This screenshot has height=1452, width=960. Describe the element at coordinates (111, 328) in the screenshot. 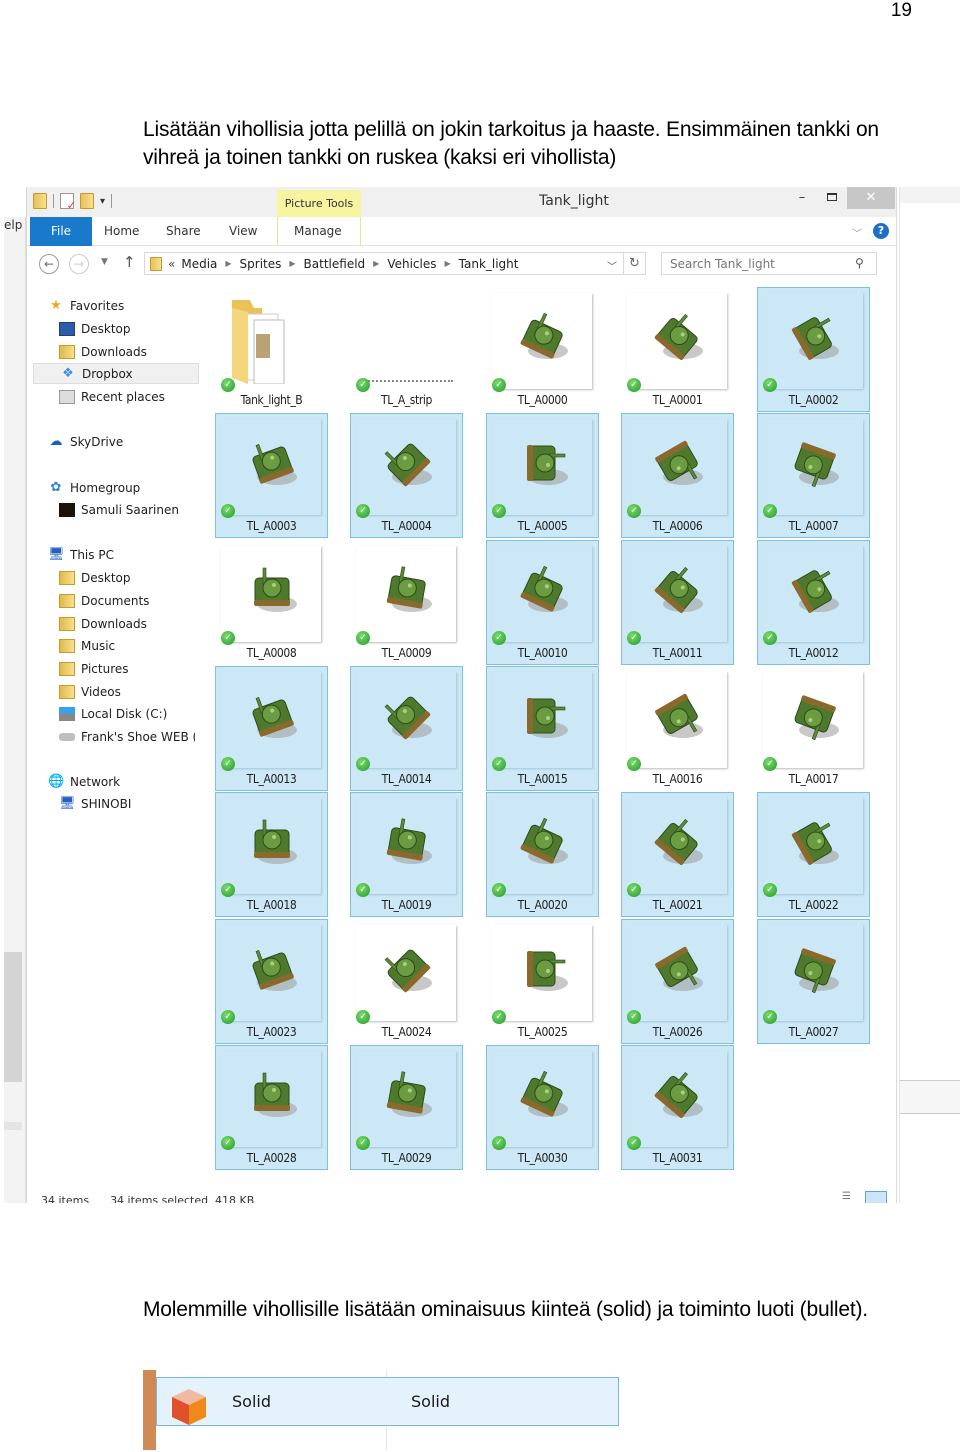

I see `sidebar-item-desktop: Desktop` at that location.